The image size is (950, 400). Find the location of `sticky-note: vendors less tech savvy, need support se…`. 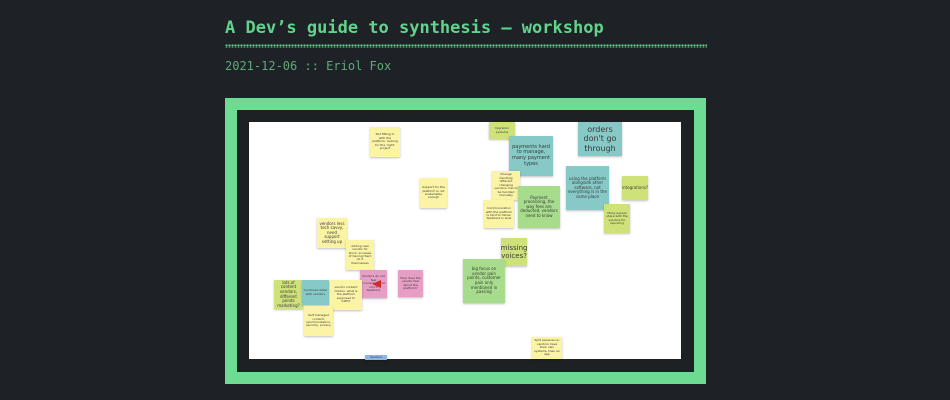

sticky-note: vendors less tech savvy, need support se… is located at coordinates (332, 233).